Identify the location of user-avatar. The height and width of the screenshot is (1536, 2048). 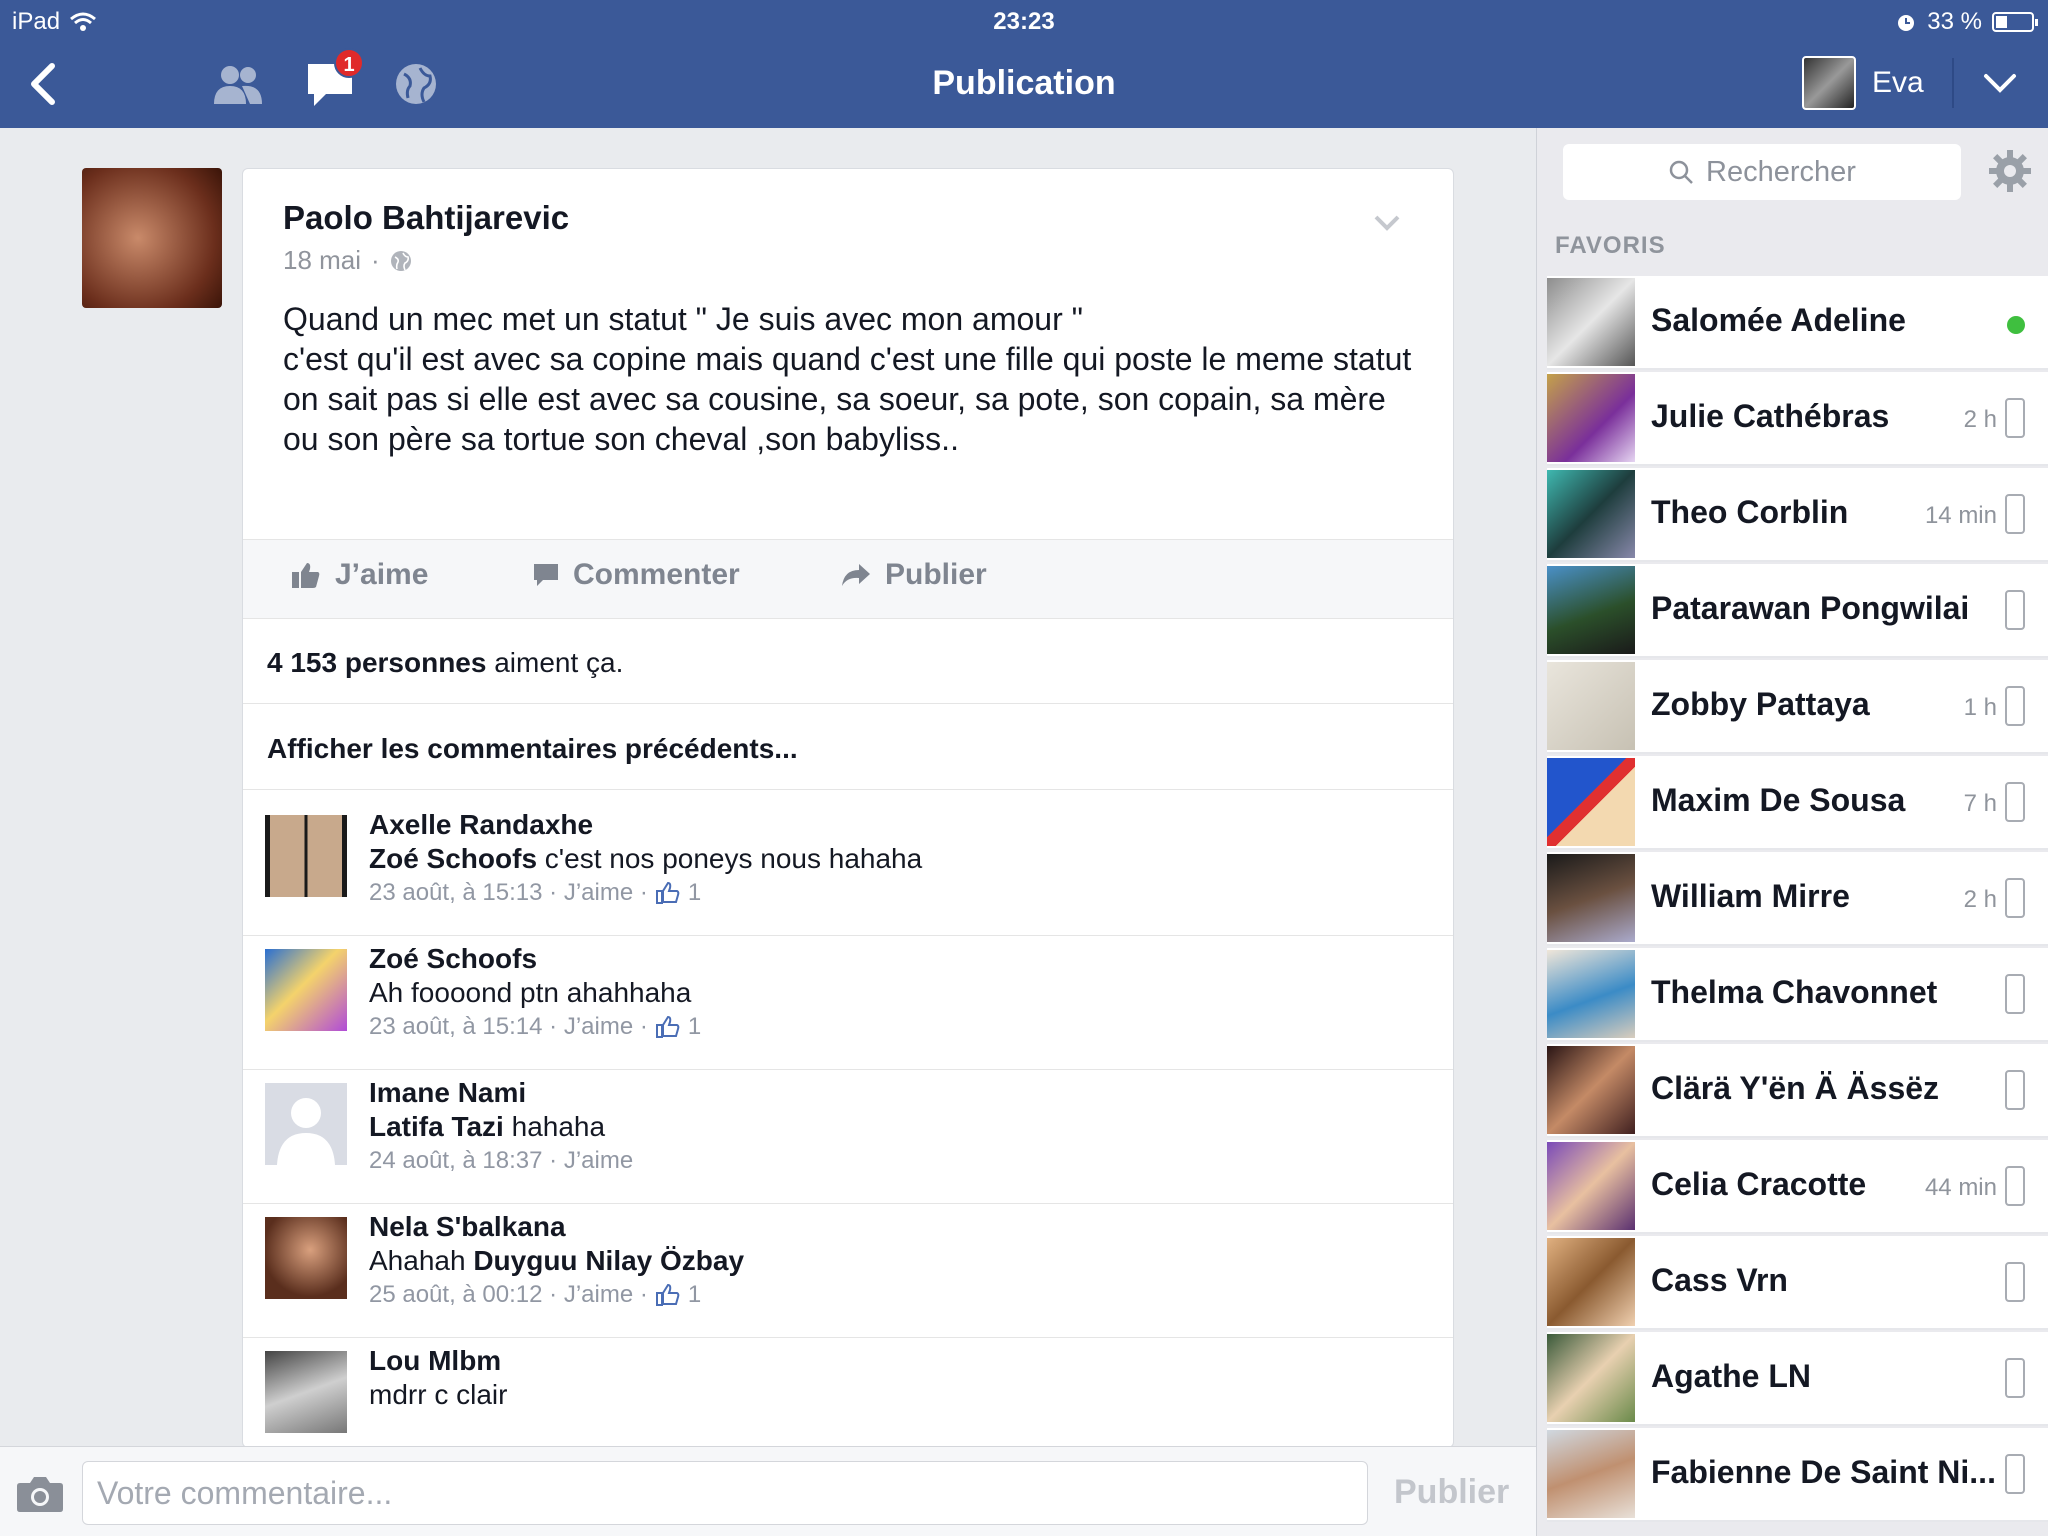
(1829, 83).